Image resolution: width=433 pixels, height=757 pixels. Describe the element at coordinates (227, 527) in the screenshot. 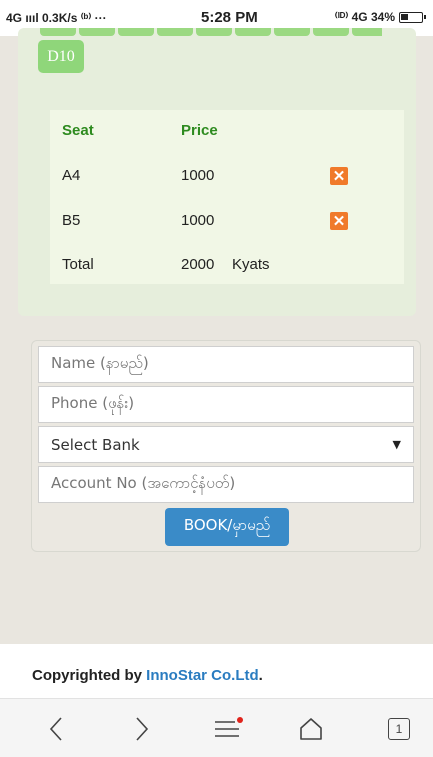

I see `book-button: BOOK/မှာမည်` at that location.